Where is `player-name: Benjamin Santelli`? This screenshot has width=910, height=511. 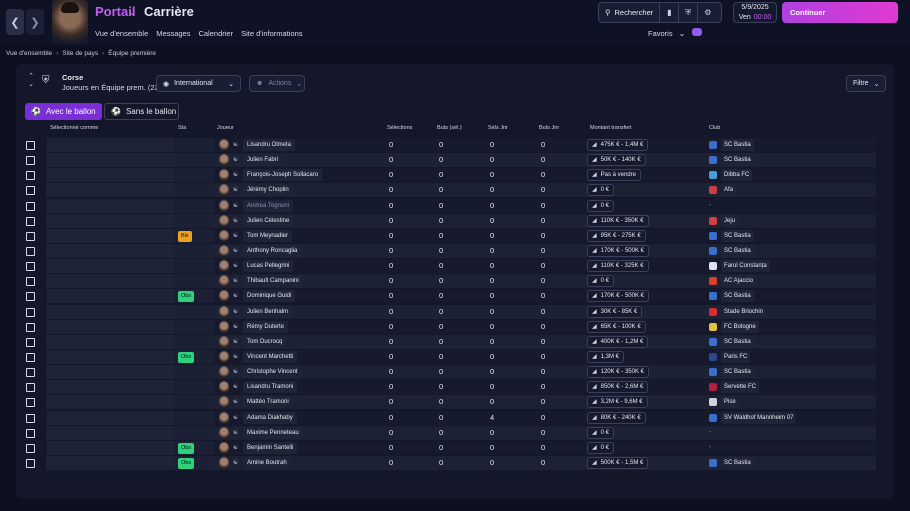 player-name: Benjamin Santelli is located at coordinates (270, 447).